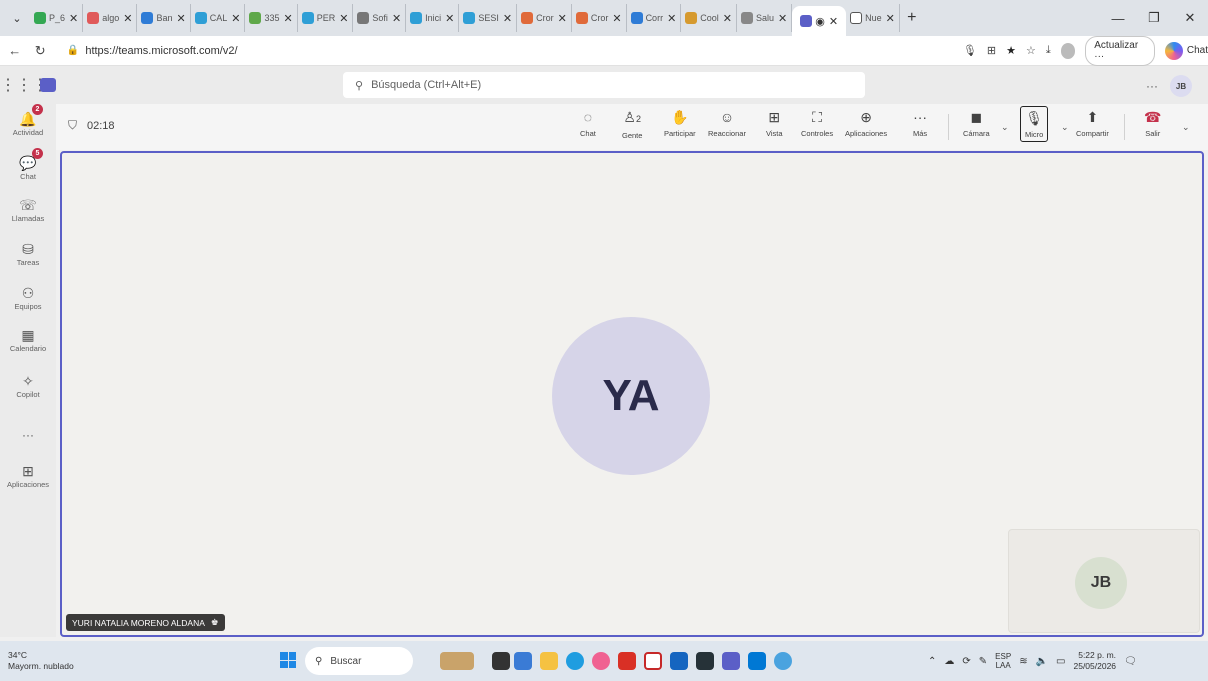 The width and height of the screenshot is (1208, 681). What do you see at coordinates (433, 18) in the screenshot?
I see `browser-tab: Inici ✕` at bounding box center [433, 18].